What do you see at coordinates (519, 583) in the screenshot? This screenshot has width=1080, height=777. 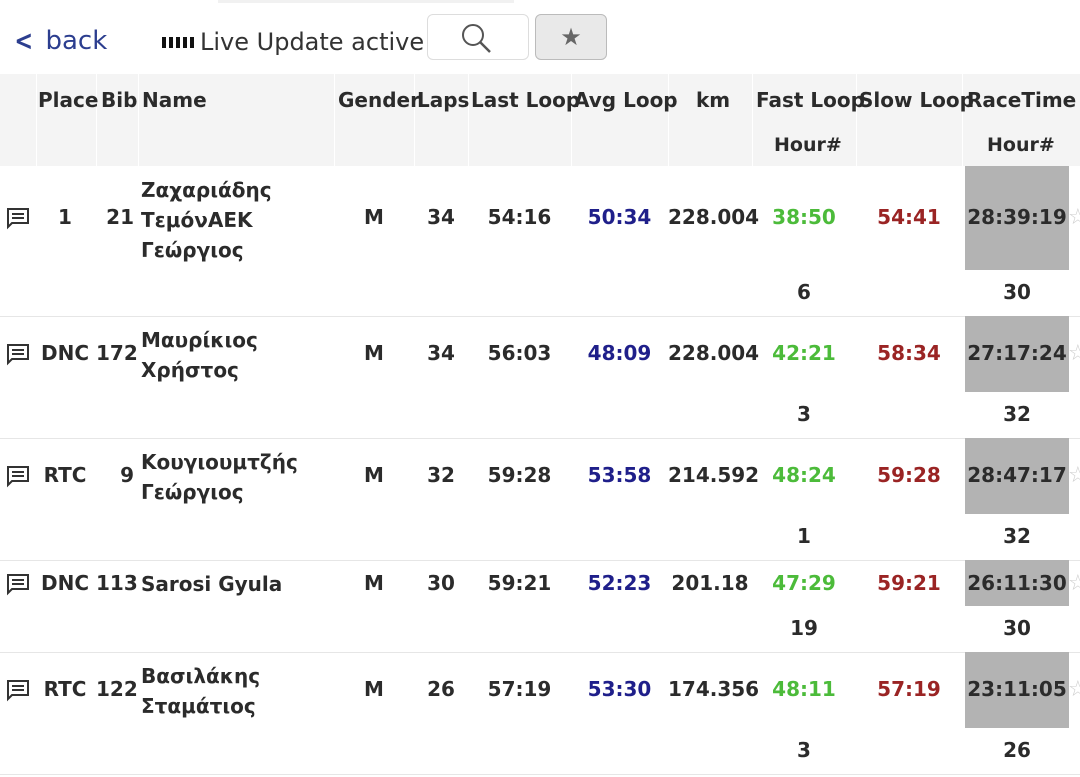 I see `cell-last-loop: 59:21` at bounding box center [519, 583].